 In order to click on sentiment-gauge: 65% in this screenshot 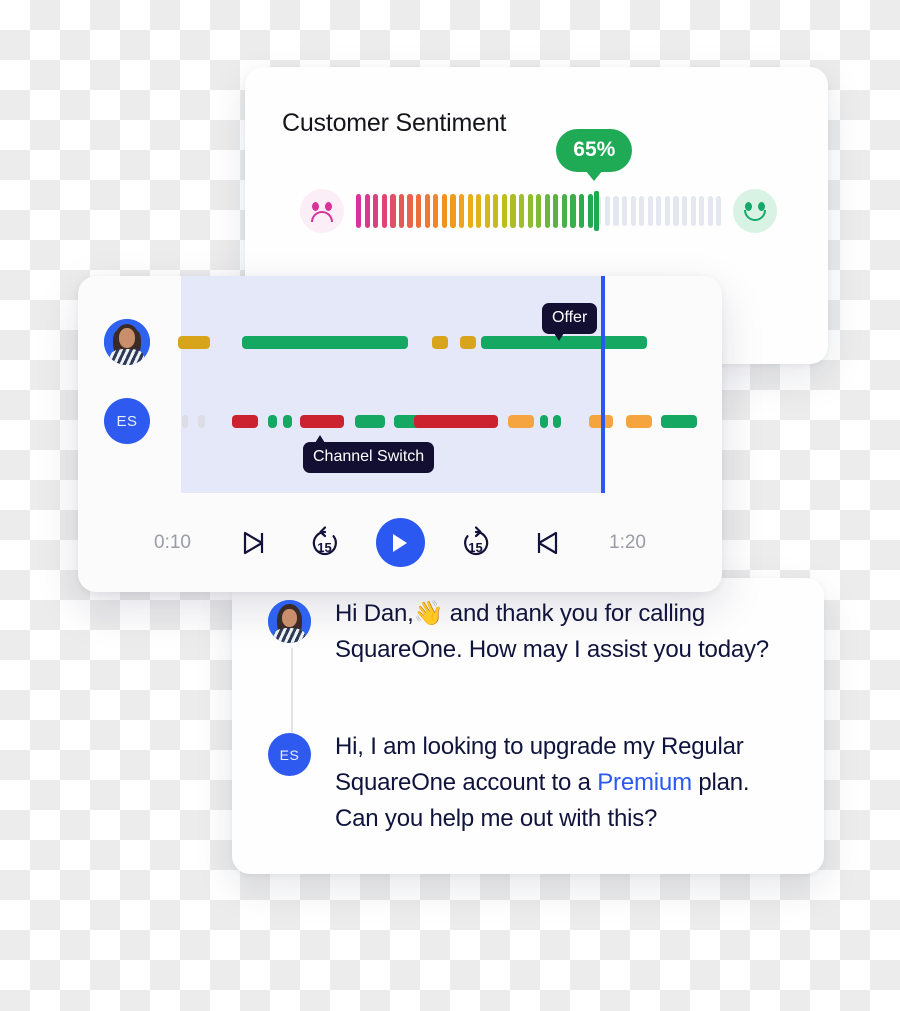, I will do `click(539, 181)`.